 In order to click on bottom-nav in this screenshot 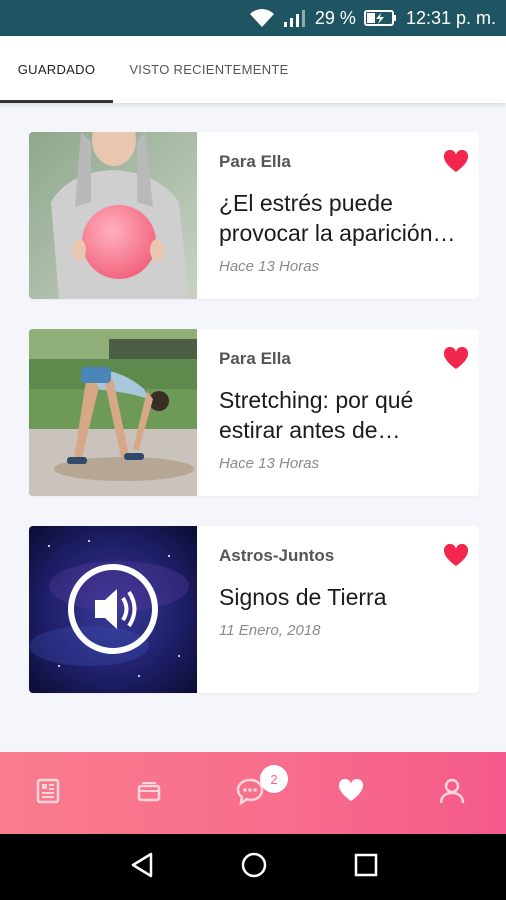, I will do `click(253, 793)`.